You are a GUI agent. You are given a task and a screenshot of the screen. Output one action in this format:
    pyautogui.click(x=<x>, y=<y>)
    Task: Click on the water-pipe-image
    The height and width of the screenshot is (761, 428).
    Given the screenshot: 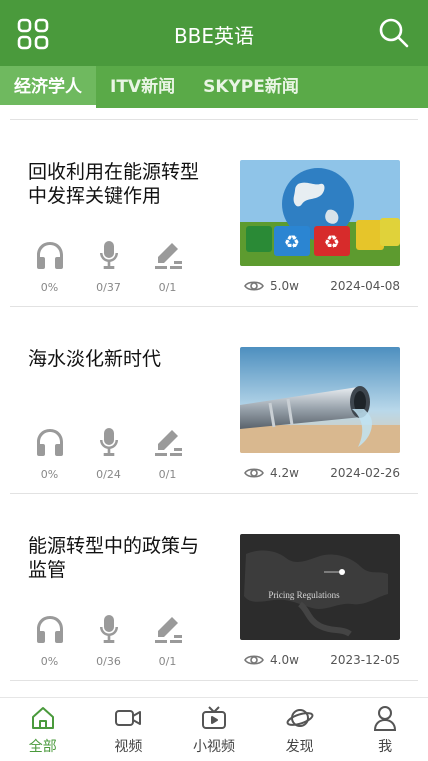 What is the action you would take?
    pyautogui.click(x=320, y=400)
    